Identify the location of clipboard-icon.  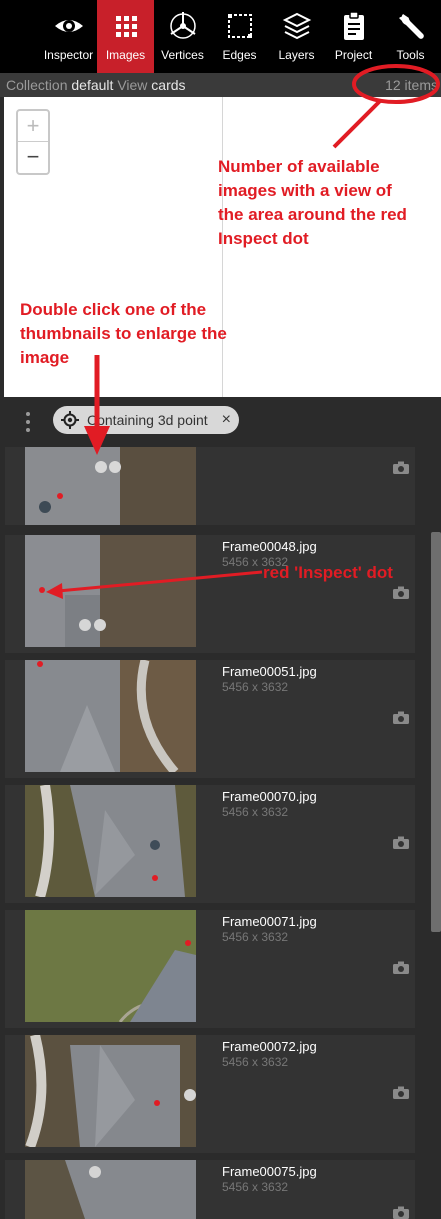
(353, 25).